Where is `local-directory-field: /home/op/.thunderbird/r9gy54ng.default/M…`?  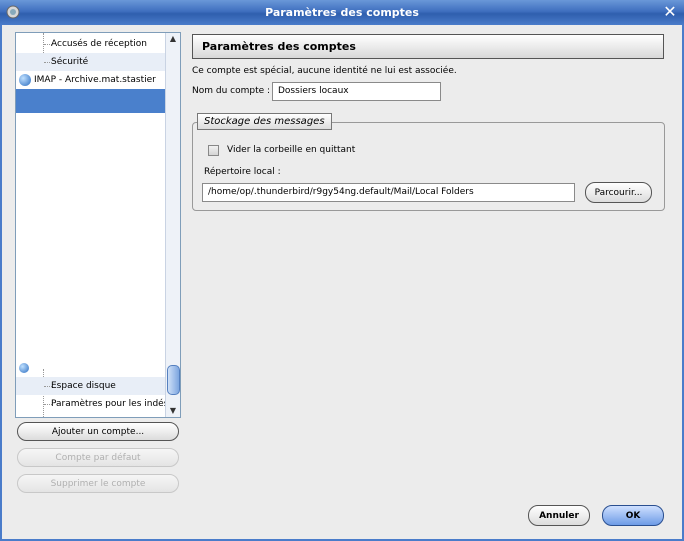
local-directory-field: /home/op/.thunderbird/r9gy54ng.default/M… is located at coordinates (388, 192).